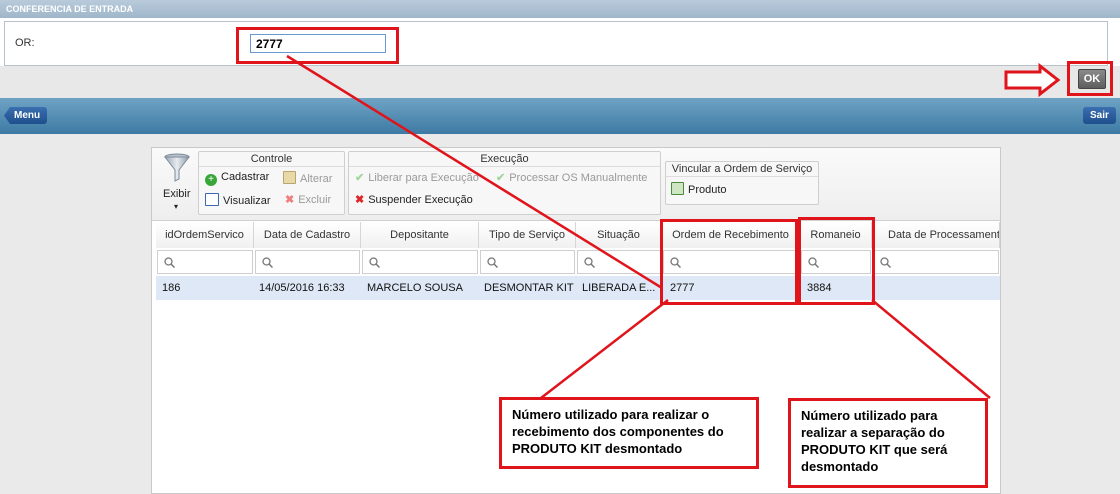 The image size is (1120, 494). I want to click on delete-icon: ✖, so click(290, 200).